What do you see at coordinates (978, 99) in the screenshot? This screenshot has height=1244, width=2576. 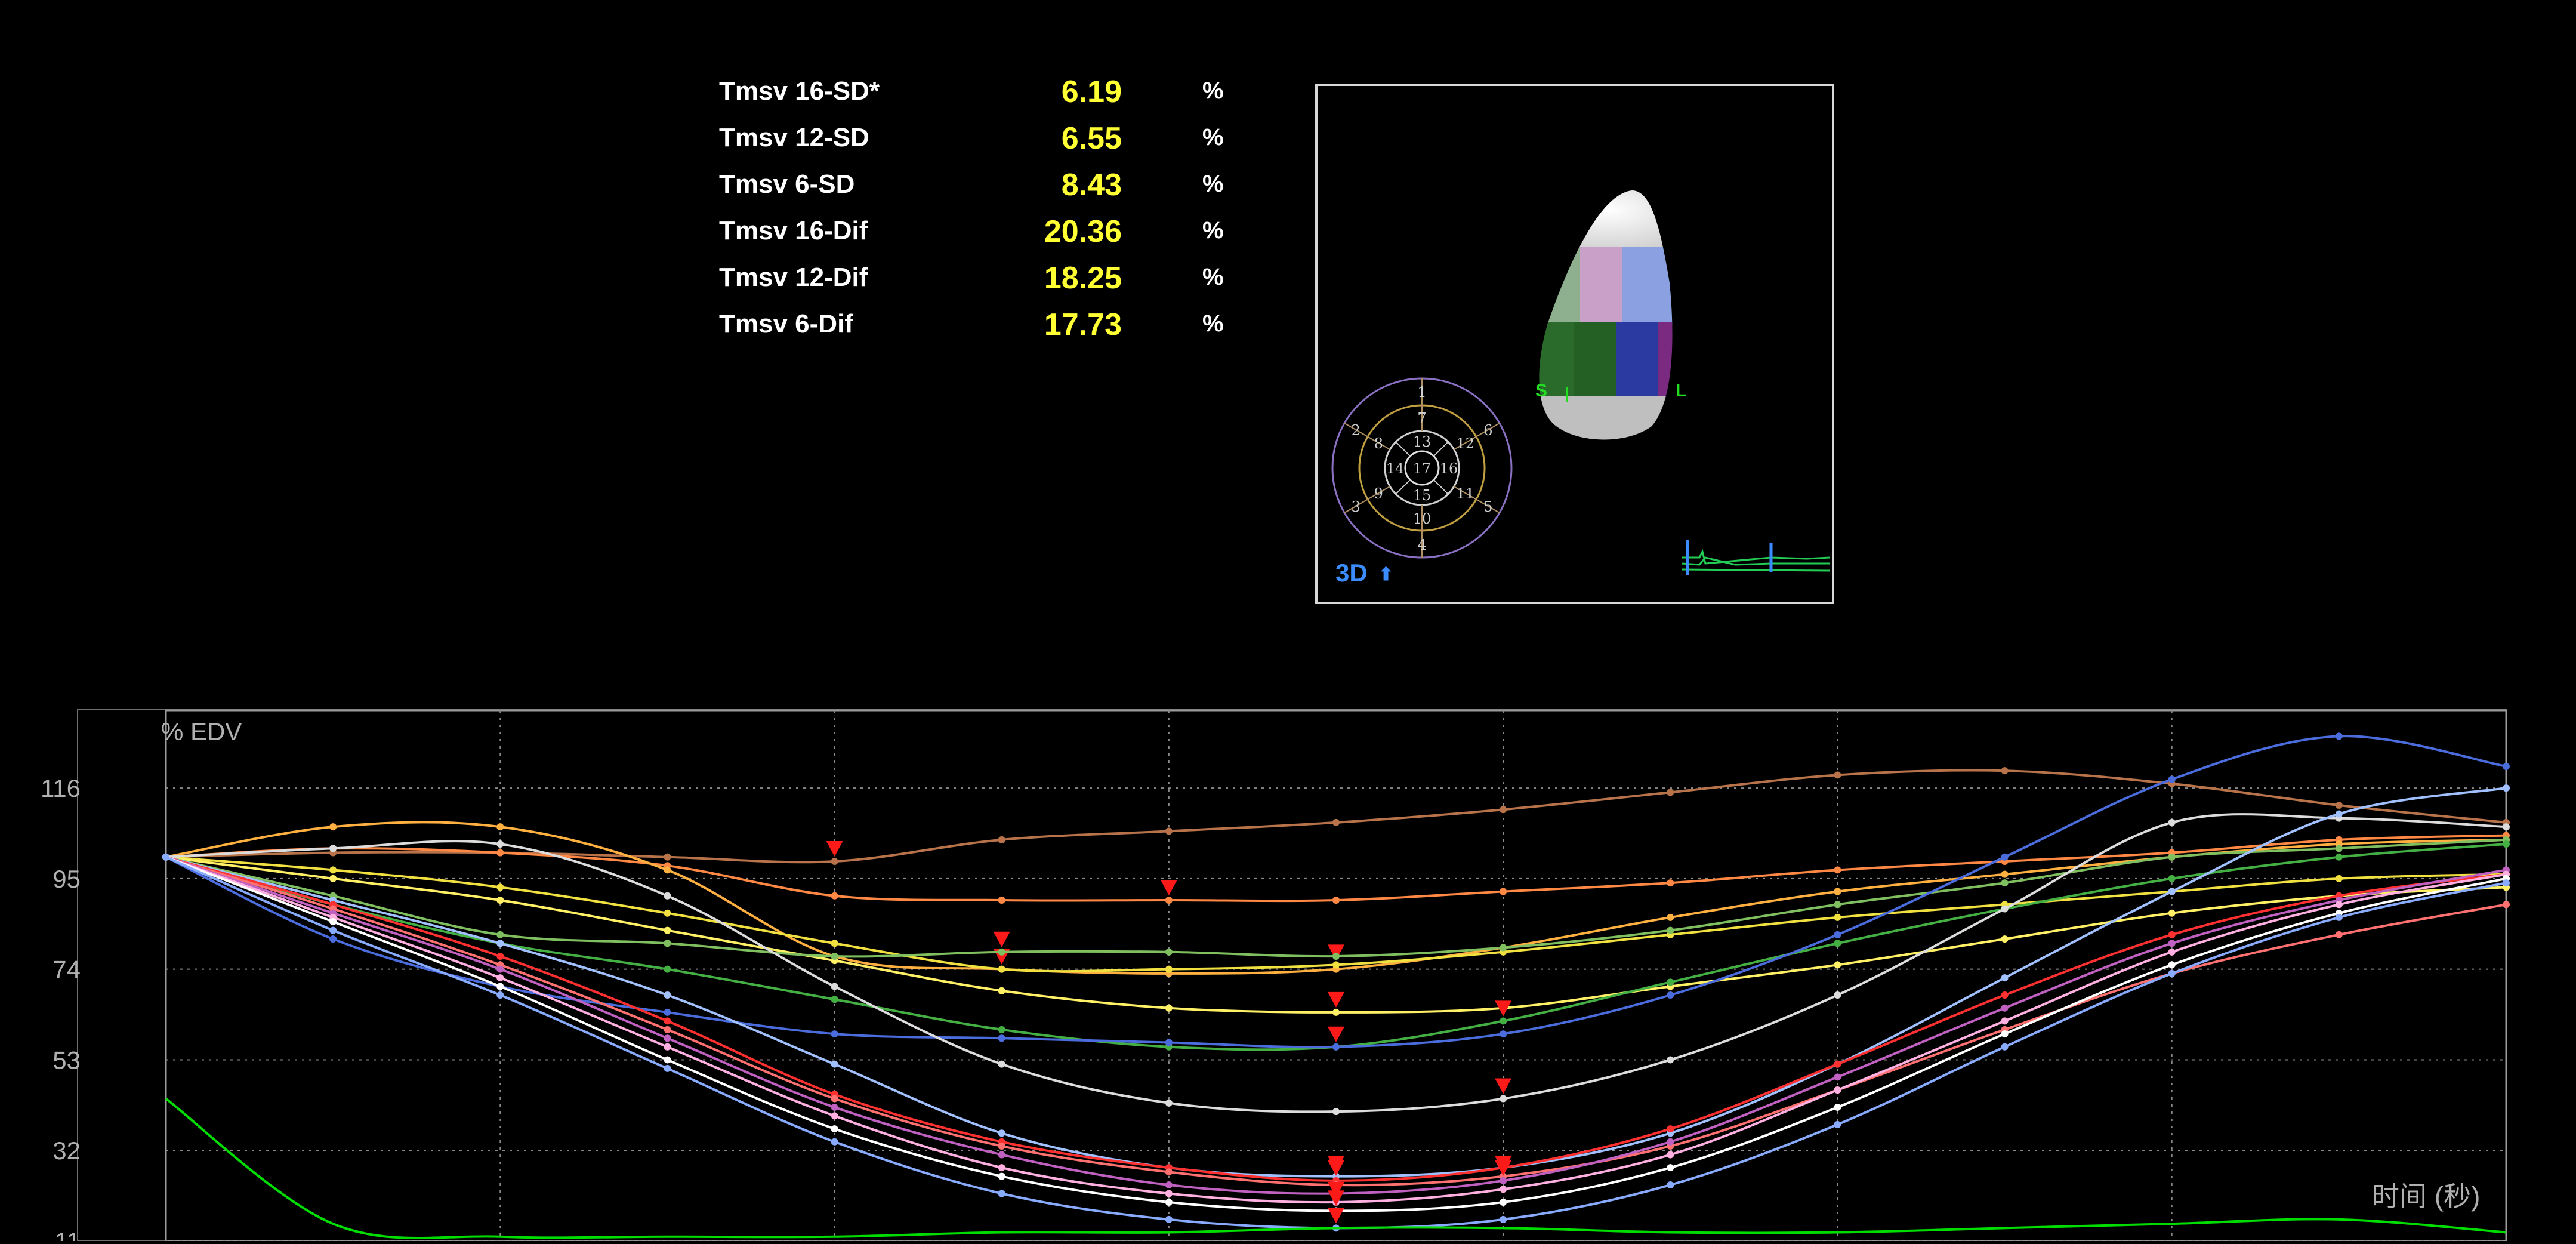 I see `stat-row: Tmsv 16-SD* 6.19%` at bounding box center [978, 99].